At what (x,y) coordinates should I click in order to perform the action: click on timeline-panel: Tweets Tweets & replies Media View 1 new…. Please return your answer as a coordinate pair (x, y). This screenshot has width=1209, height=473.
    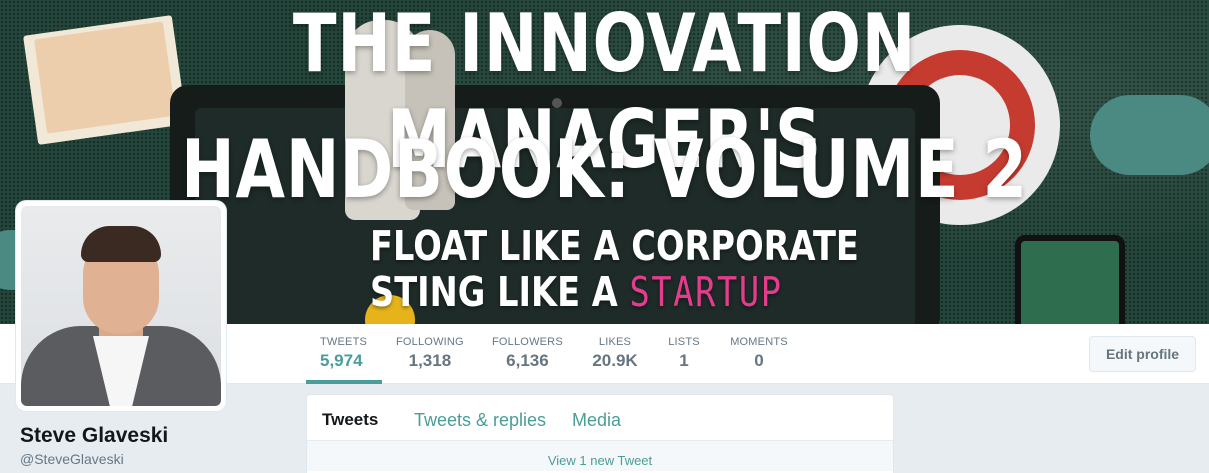
    Looking at the image, I should click on (600, 433).